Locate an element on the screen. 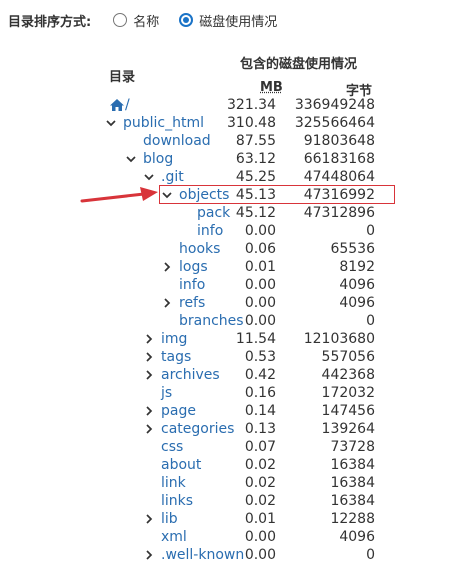 The width and height of the screenshot is (469, 563). tree-node: categories is located at coordinates (189, 429).